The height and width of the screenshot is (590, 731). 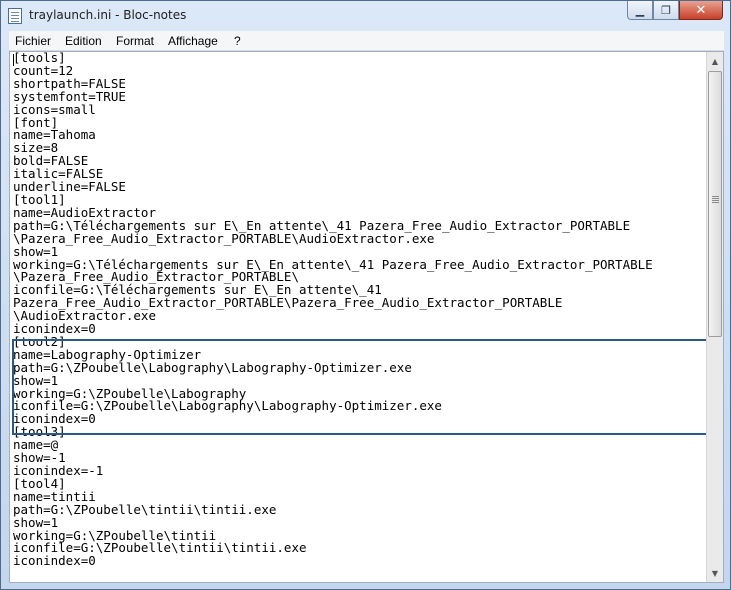 What do you see at coordinates (715, 573) in the screenshot?
I see `scroll-down-arrow-icon: ▼` at bounding box center [715, 573].